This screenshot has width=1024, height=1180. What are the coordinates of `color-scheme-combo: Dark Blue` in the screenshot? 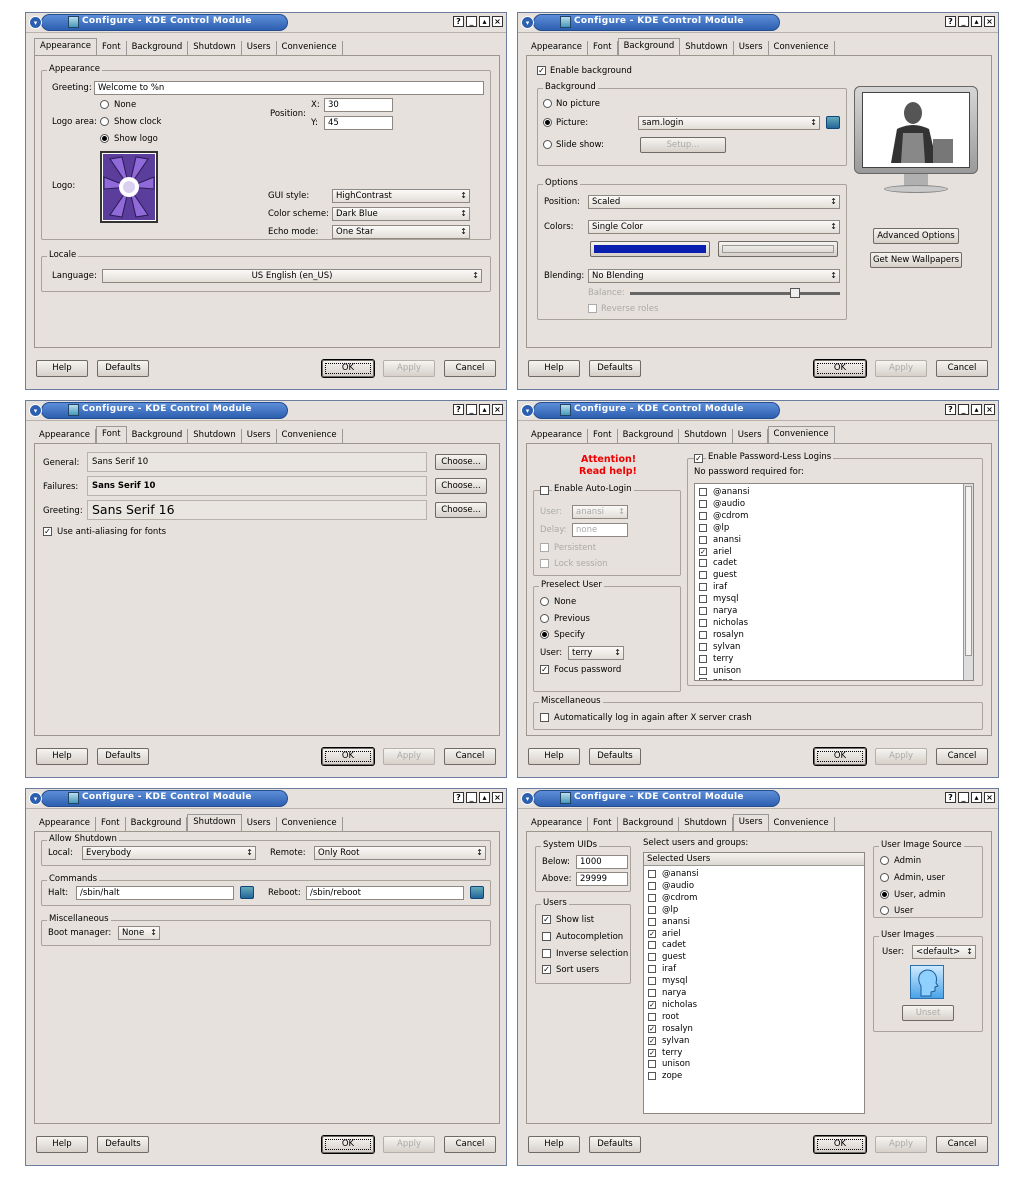 It's located at (401, 214).